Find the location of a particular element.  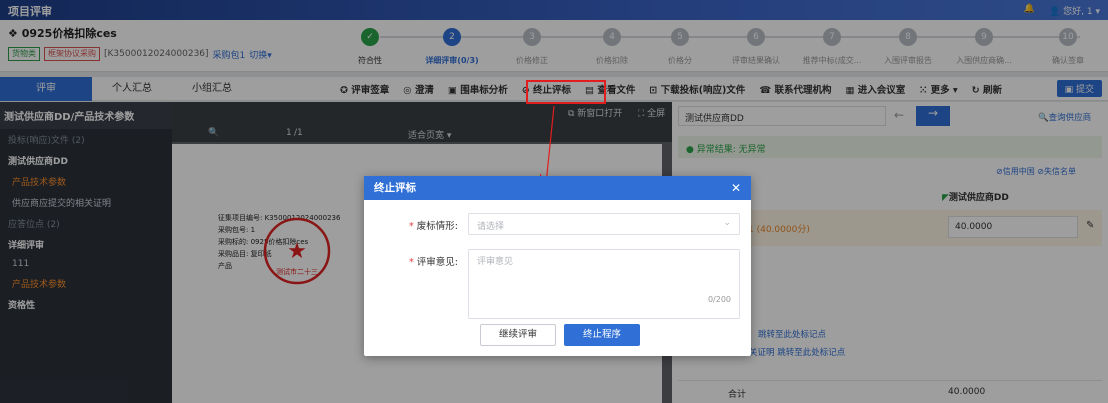

continue-review-button: 继续评审 is located at coordinates (518, 335).